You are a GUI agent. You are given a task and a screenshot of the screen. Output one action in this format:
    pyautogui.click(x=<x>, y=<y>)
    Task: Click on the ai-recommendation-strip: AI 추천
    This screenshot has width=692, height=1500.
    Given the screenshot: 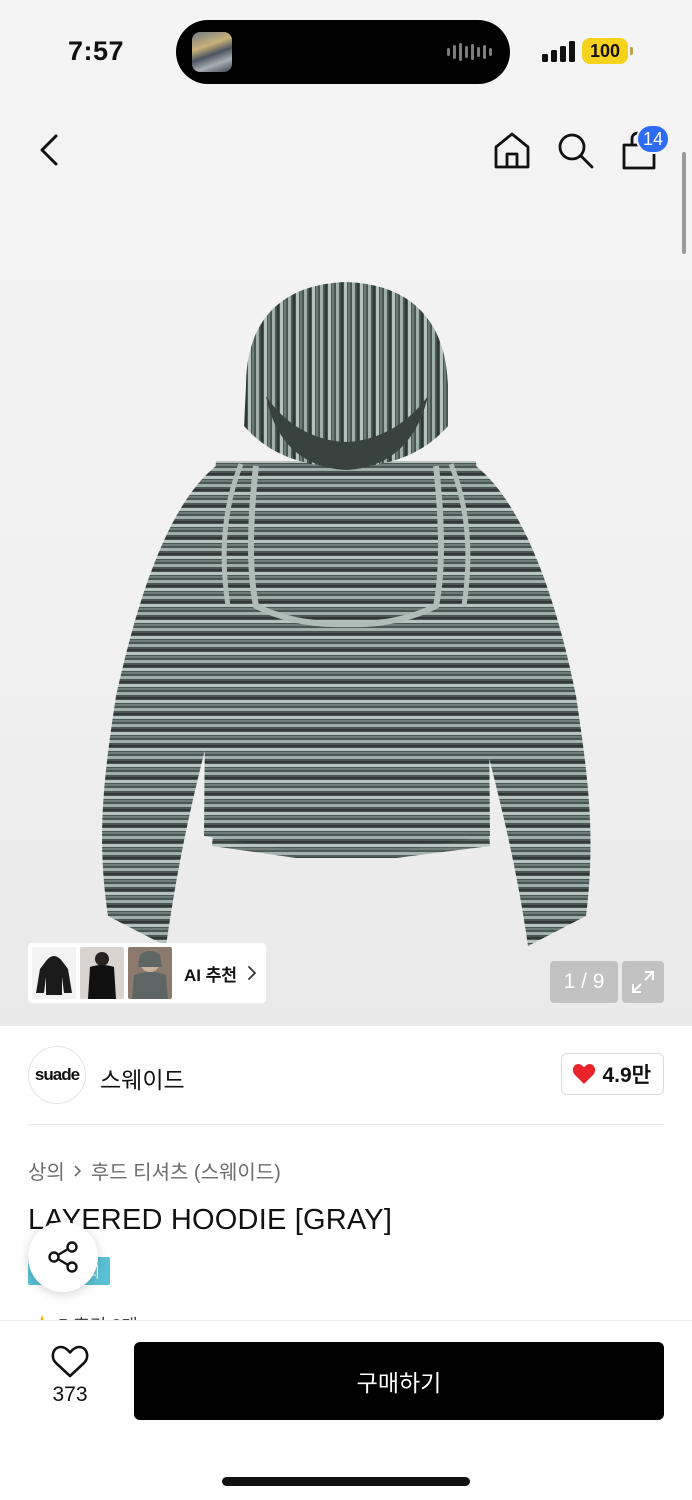 What is the action you would take?
    pyautogui.click(x=147, y=973)
    